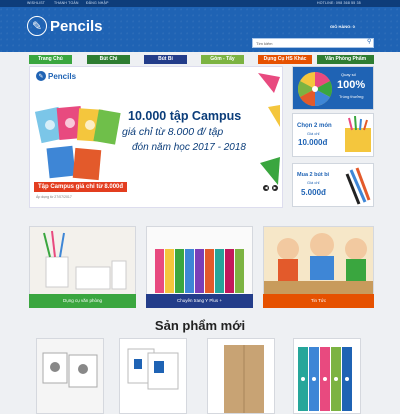 Image resolution: width=400 pixels, height=414 pixels. What do you see at coordinates (81, 187) in the screenshot?
I see `banner-caption: Tập Campus giá chỉ từ 8.000đ` at bounding box center [81, 187].